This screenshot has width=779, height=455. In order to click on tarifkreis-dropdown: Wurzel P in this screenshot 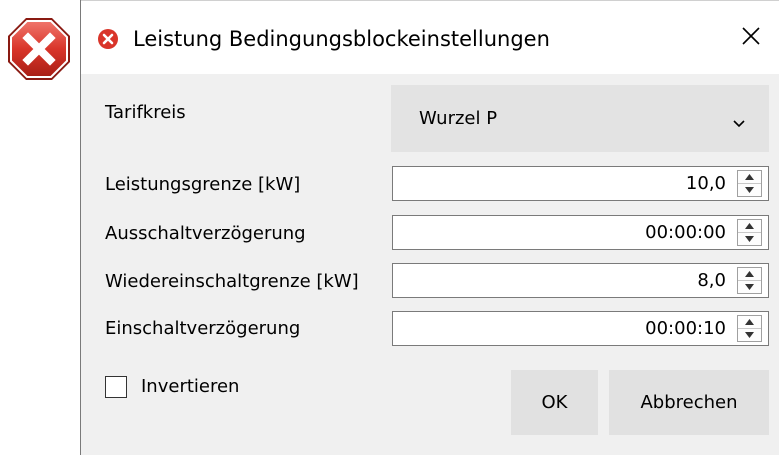, I will do `click(580, 118)`.